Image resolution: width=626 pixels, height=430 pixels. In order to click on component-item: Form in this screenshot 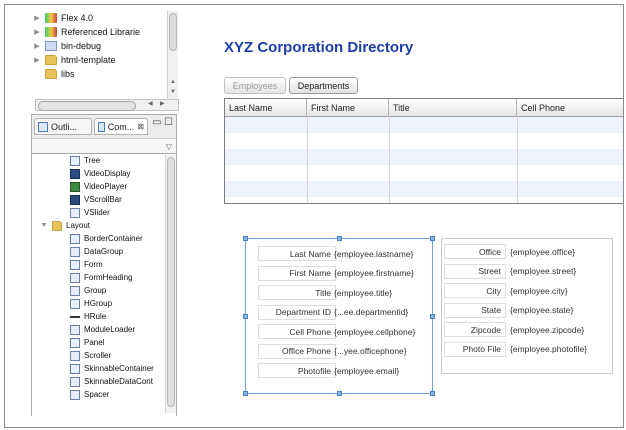, I will do `click(86, 265)`.